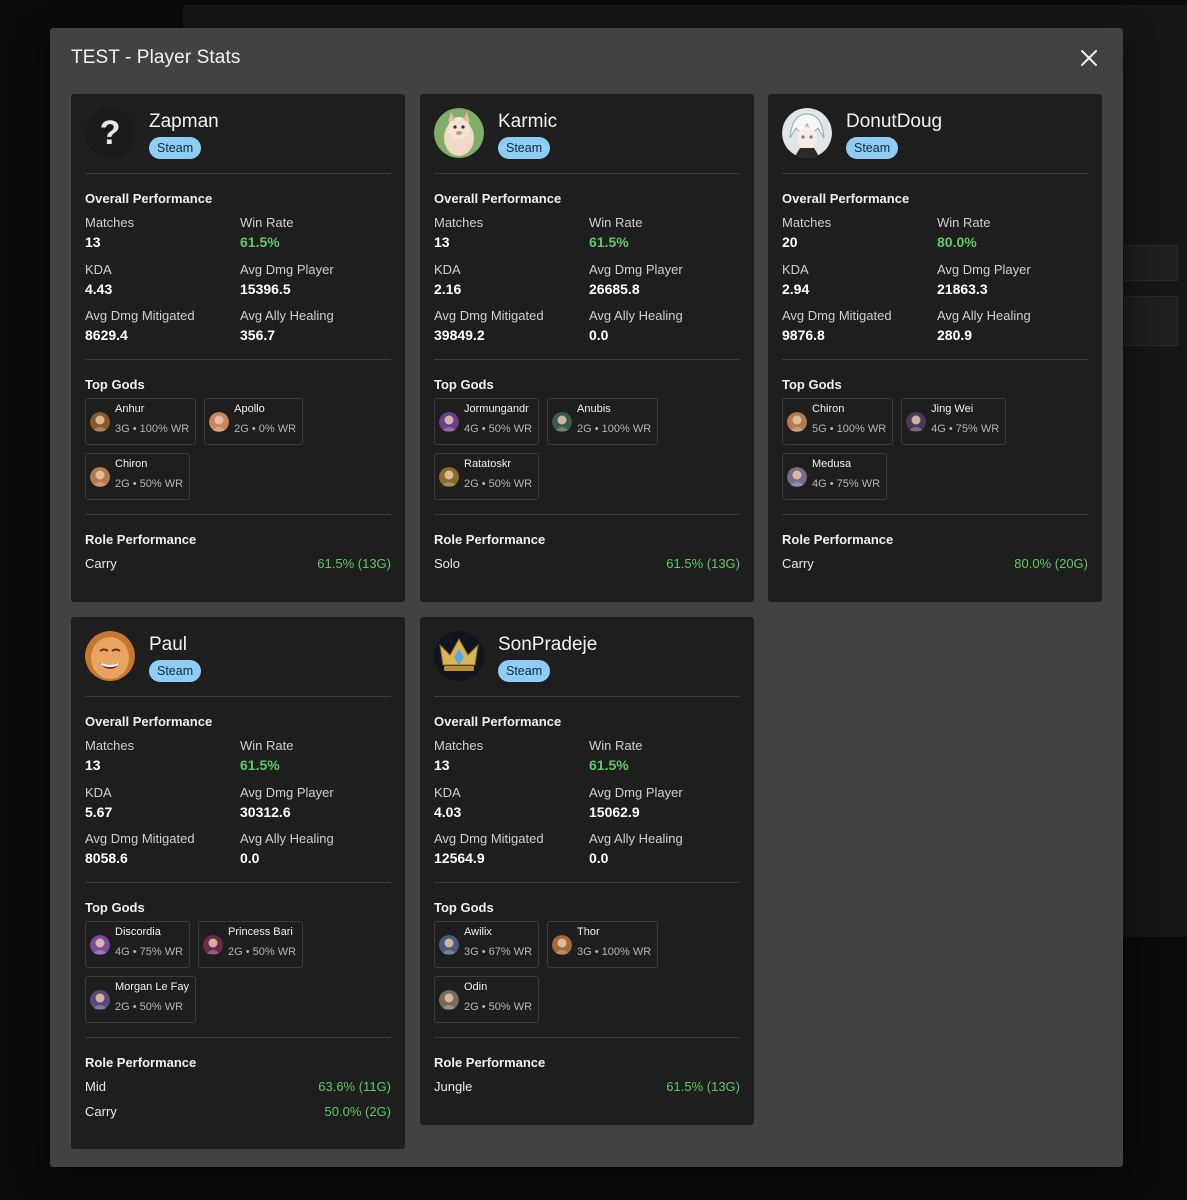 Image resolution: width=1187 pixels, height=1200 pixels. What do you see at coordinates (1151, 263) in the screenshot?
I see `background-app-strip` at bounding box center [1151, 263].